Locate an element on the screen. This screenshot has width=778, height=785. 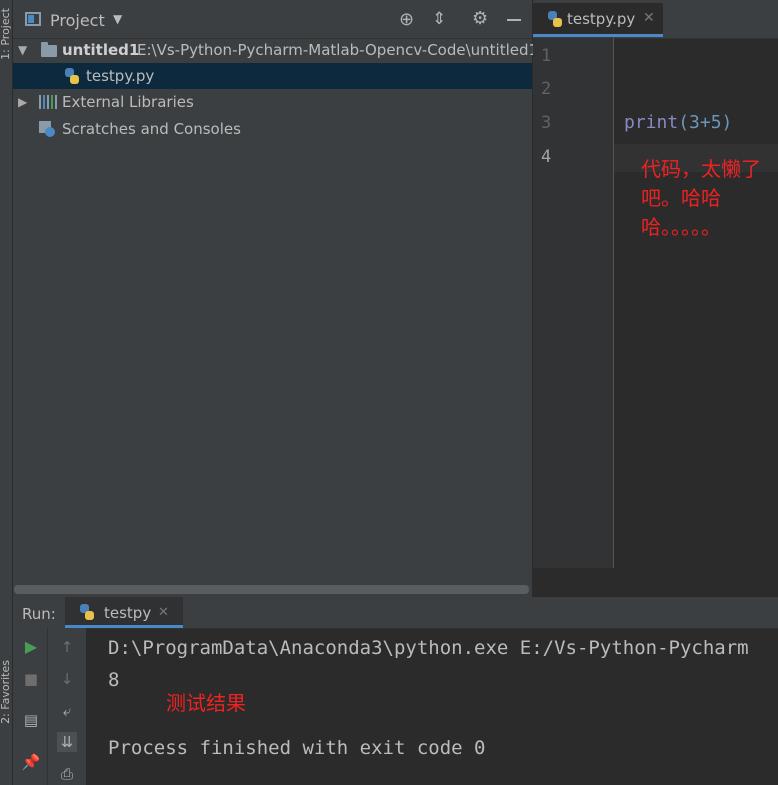
annotation-line: 代码，太懒了 is located at coordinates (701, 169).